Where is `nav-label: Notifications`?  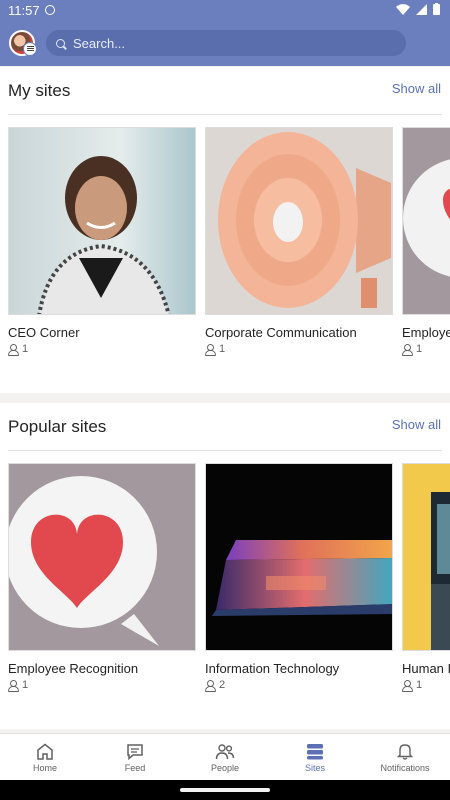 nav-label: Notifications is located at coordinates (405, 768).